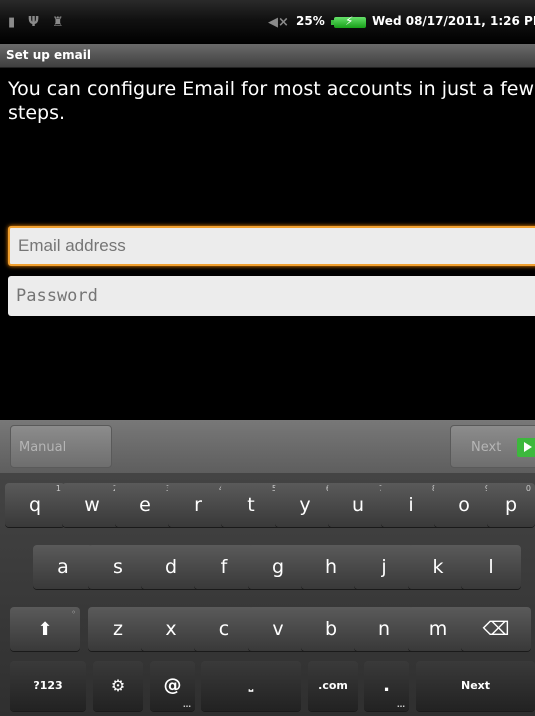  What do you see at coordinates (34, 22) in the screenshot?
I see `usb-icon: Ψ` at bounding box center [34, 22].